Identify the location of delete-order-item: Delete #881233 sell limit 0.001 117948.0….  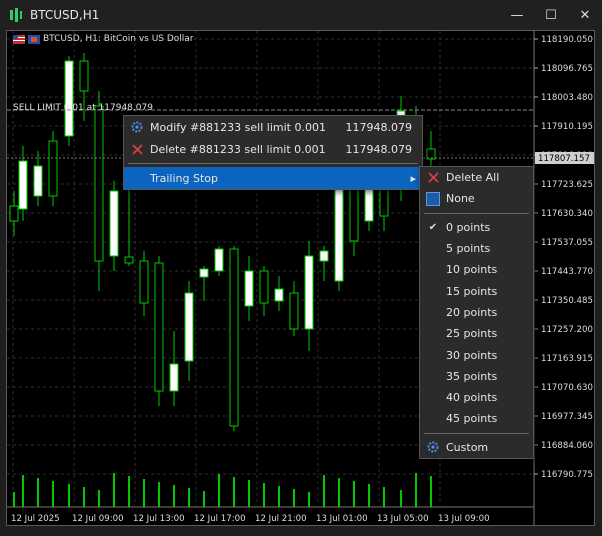
(273, 149).